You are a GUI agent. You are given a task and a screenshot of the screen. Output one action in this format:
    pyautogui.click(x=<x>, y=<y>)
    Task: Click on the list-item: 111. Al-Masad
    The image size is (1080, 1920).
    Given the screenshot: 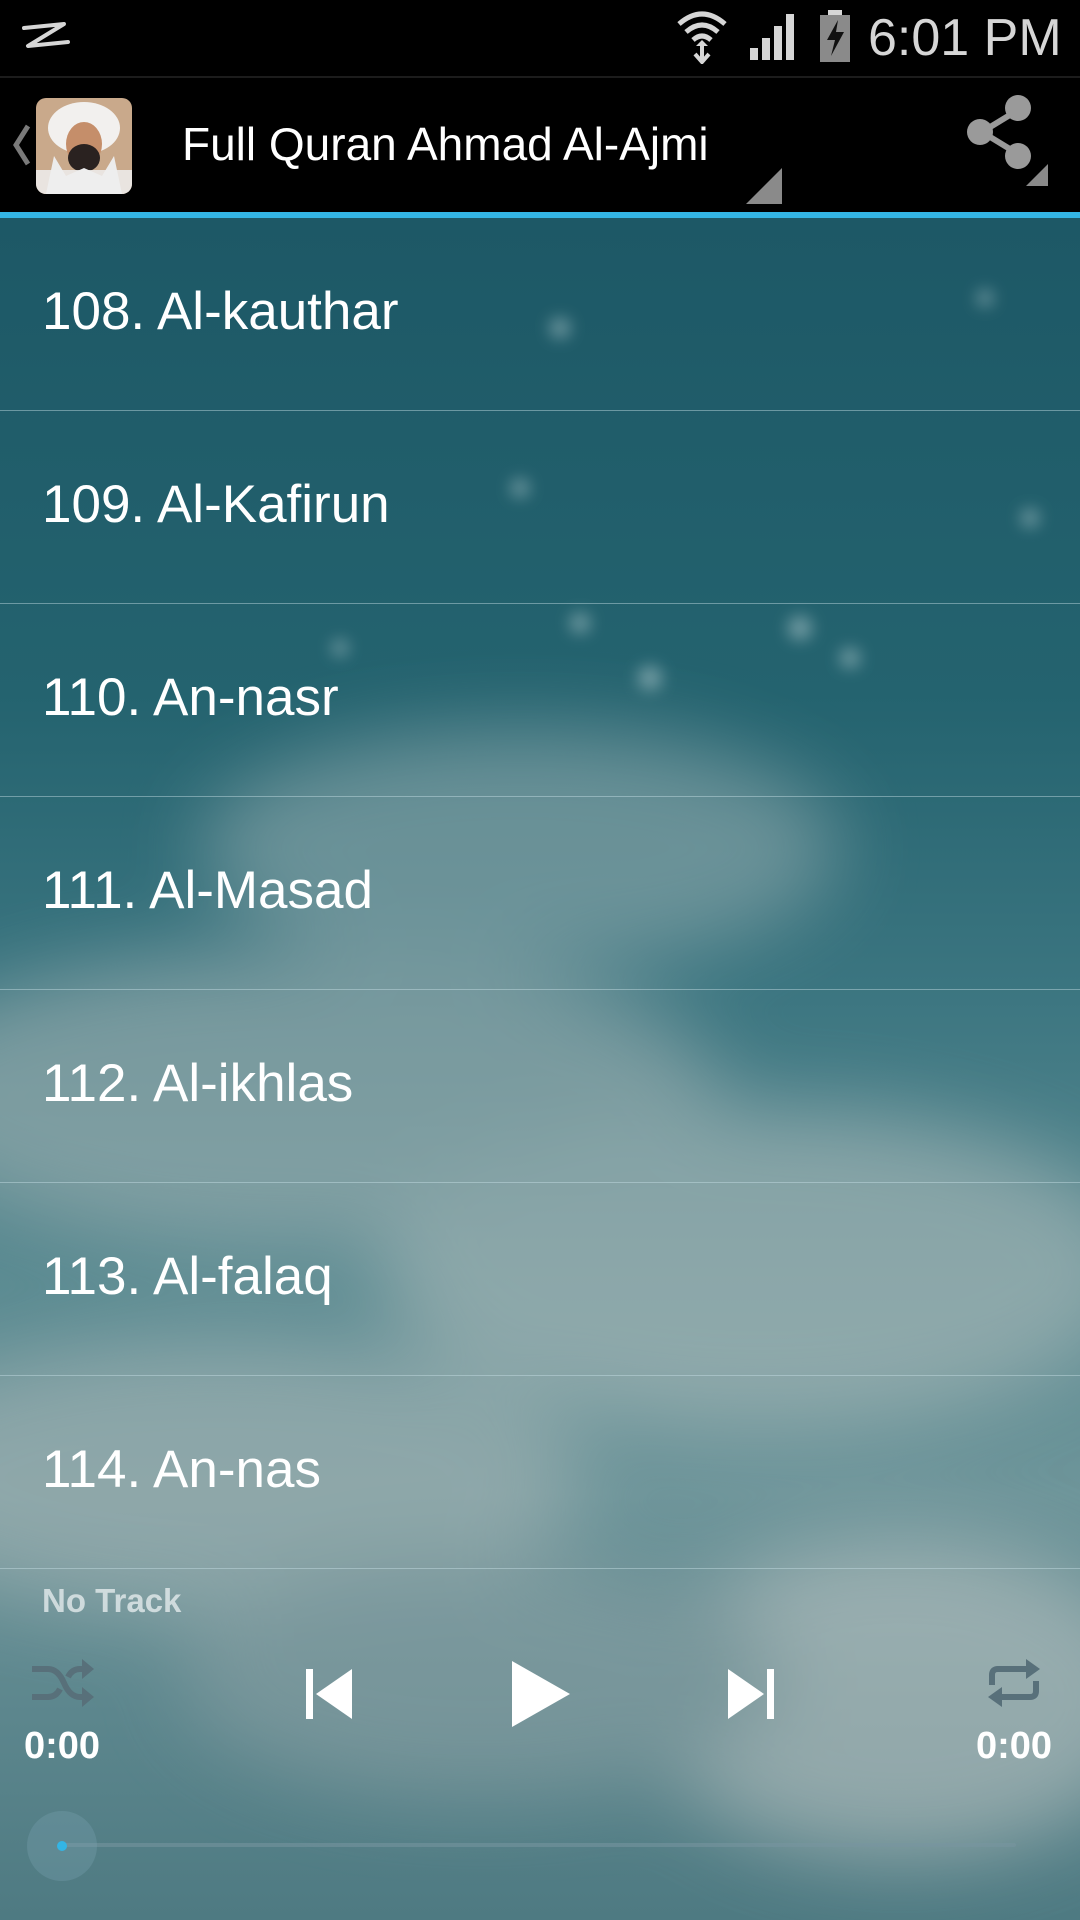 What is the action you would take?
    pyautogui.click(x=540, y=893)
    